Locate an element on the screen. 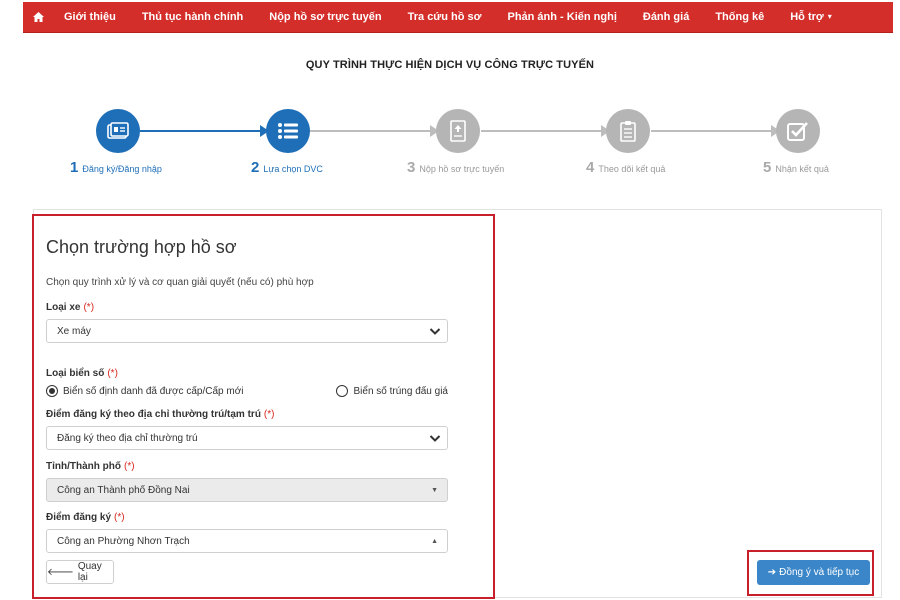  plate-type-option-auction: Biển số trúng đấu giá is located at coordinates (392, 391).